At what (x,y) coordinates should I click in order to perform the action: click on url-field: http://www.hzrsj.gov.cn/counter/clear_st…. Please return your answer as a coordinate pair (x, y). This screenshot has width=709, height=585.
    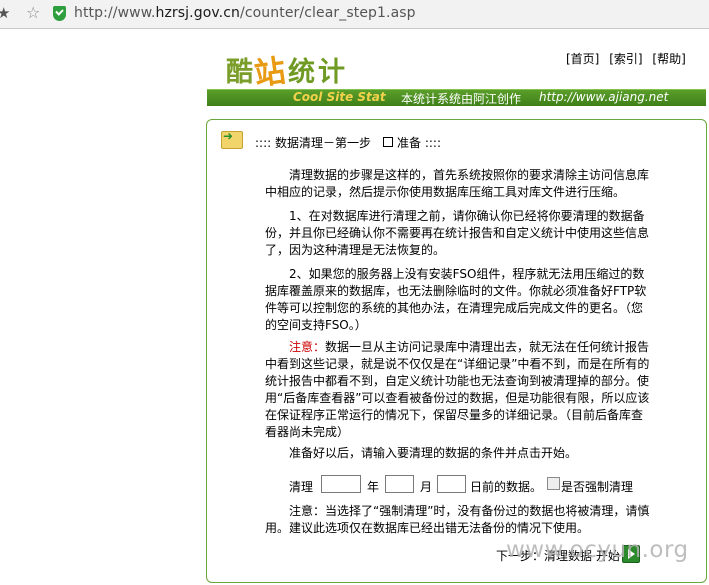
    Looking at the image, I should click on (245, 13).